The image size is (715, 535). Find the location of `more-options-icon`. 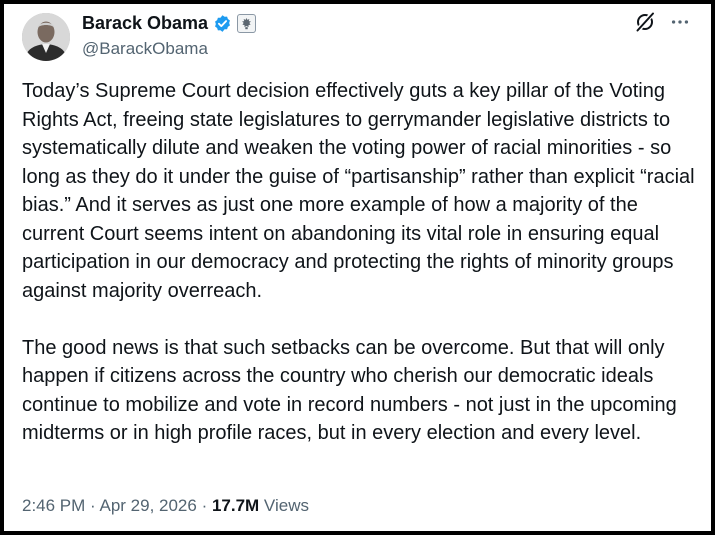

more-options-icon is located at coordinates (680, 22).